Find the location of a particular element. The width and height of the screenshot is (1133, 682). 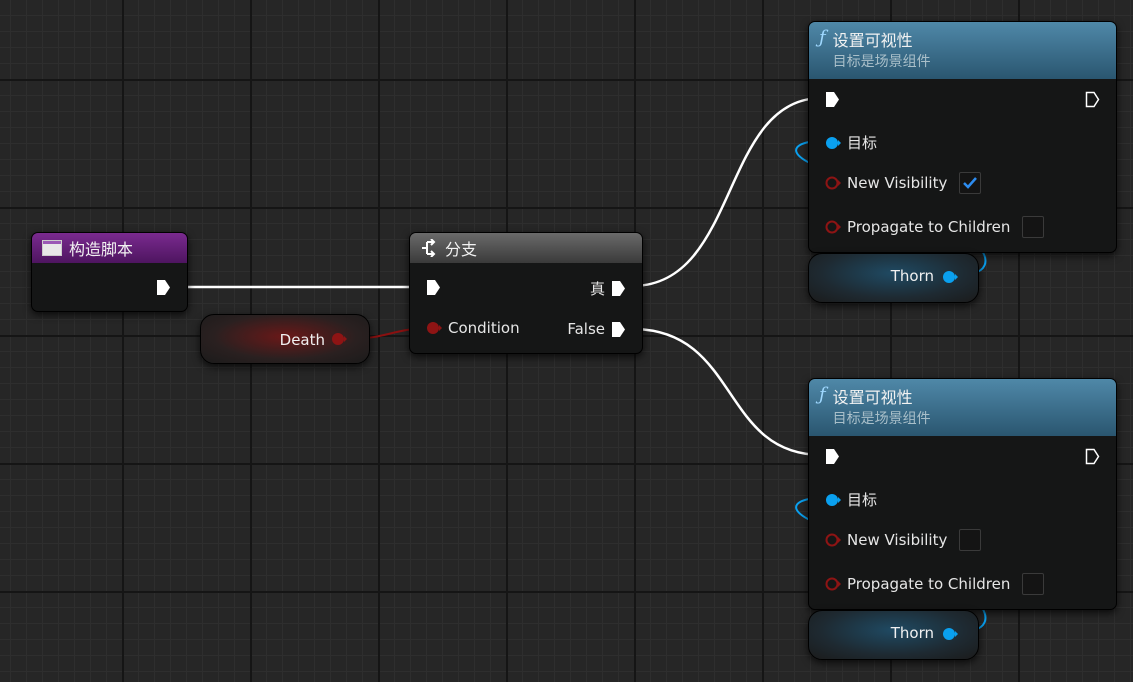

exec-wire-false-to-setvis2 is located at coordinates (727, 392).